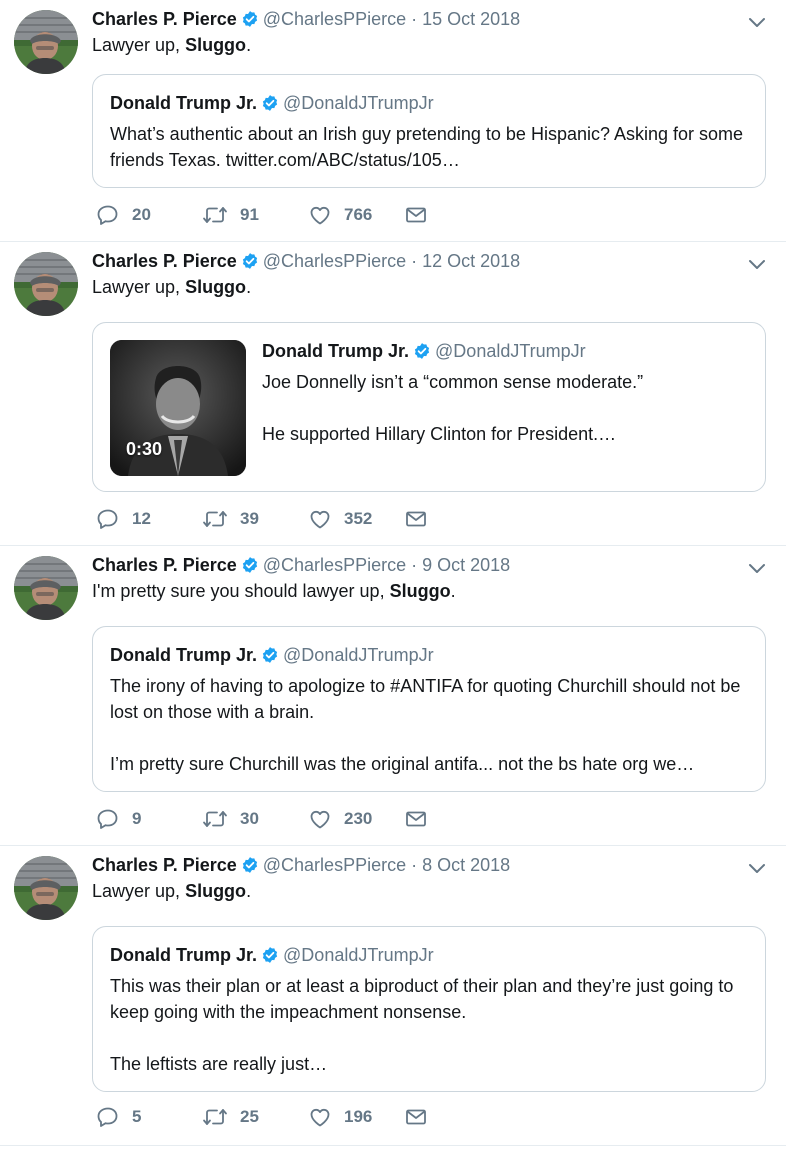  I want to click on like-button: 766, so click(356, 215).